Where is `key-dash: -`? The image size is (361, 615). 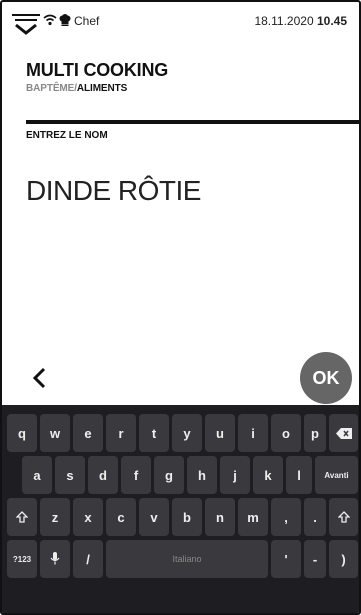
key-dash: - is located at coordinates (315, 559).